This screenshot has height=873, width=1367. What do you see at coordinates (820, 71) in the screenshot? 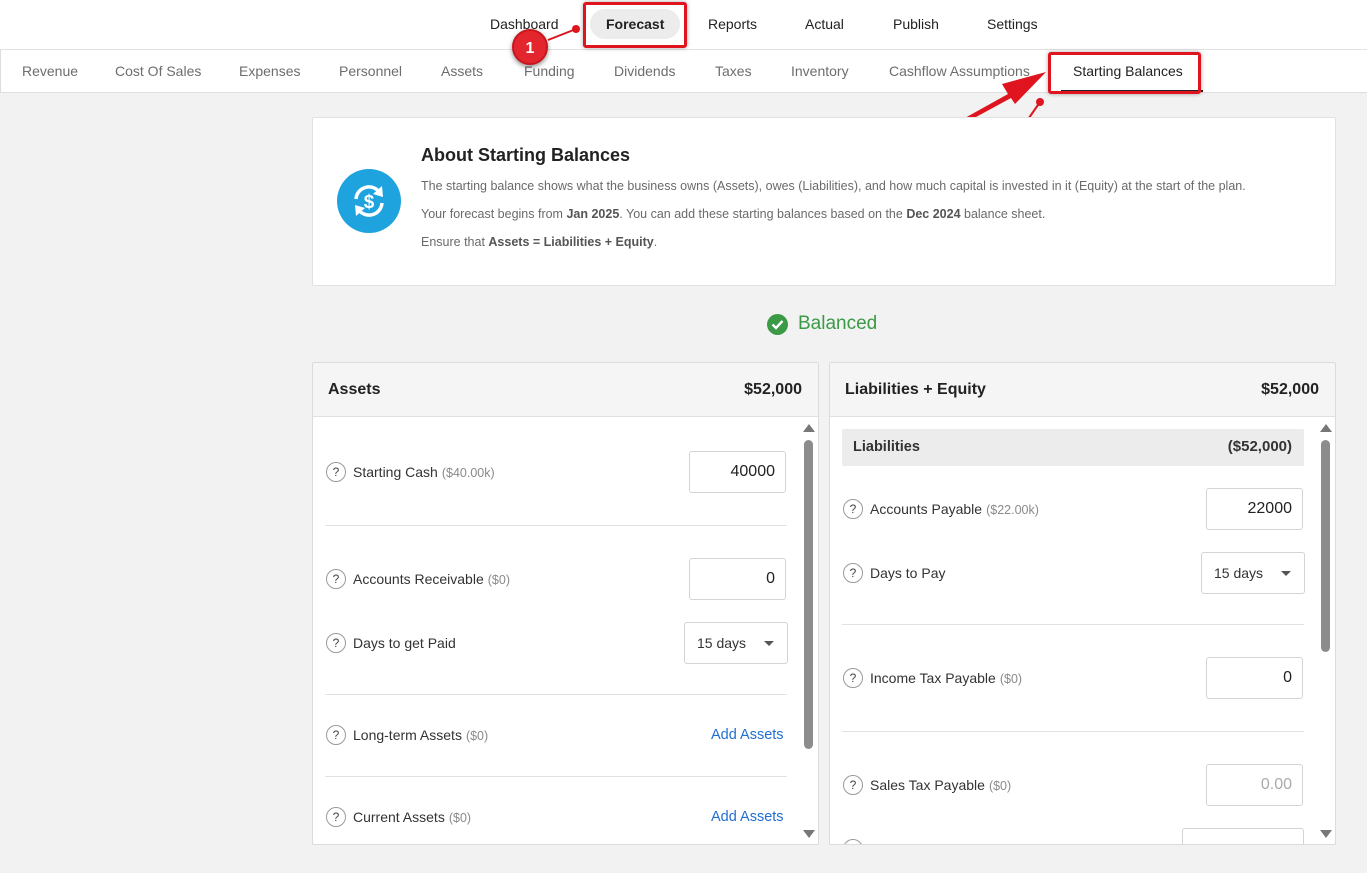
I see `tab-inventory: Inventory` at bounding box center [820, 71].